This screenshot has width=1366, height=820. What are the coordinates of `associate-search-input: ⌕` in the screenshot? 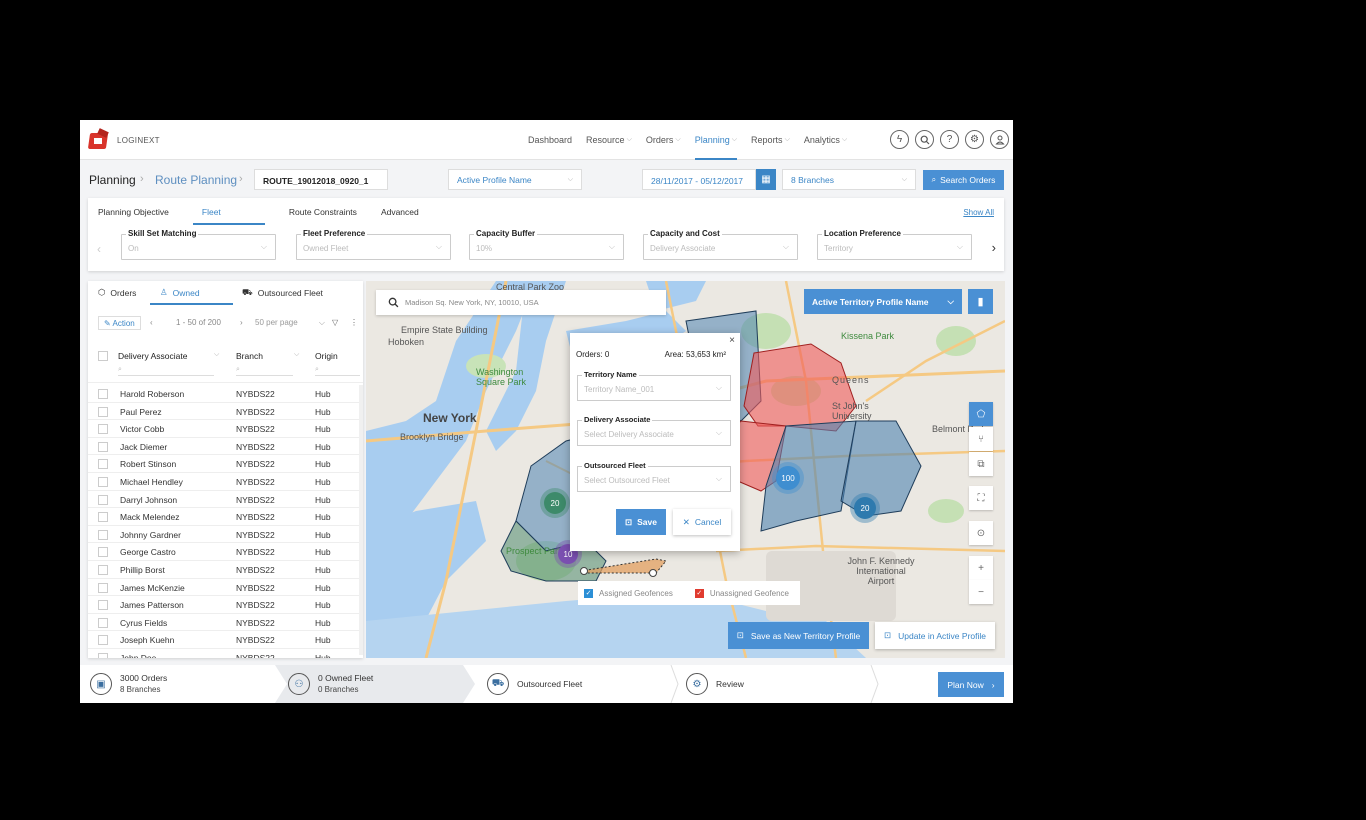 It's located at (166, 371).